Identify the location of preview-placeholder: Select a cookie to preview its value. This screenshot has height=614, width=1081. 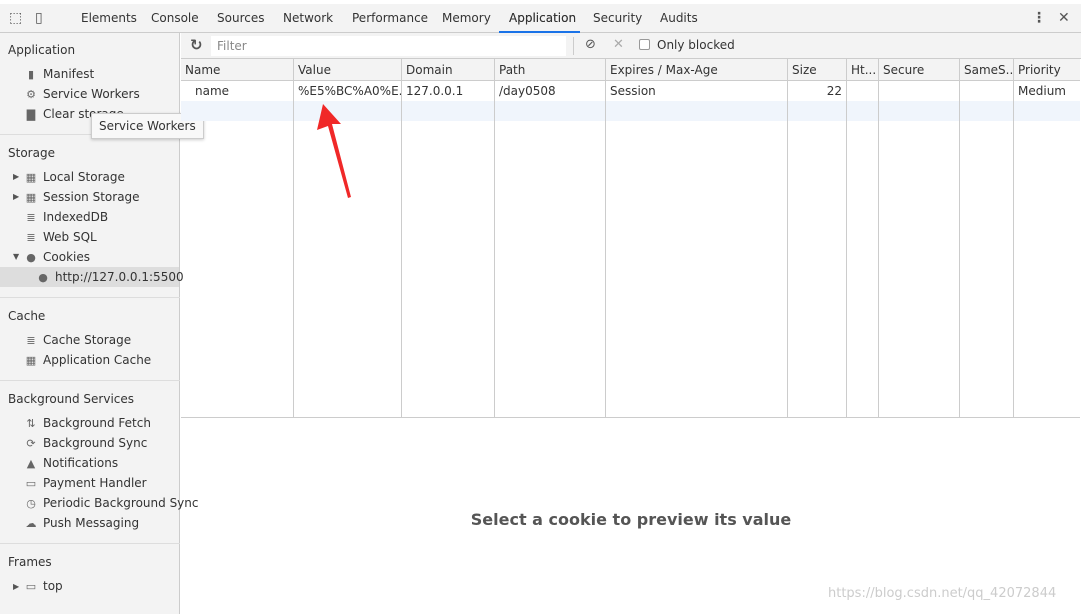
(631, 519).